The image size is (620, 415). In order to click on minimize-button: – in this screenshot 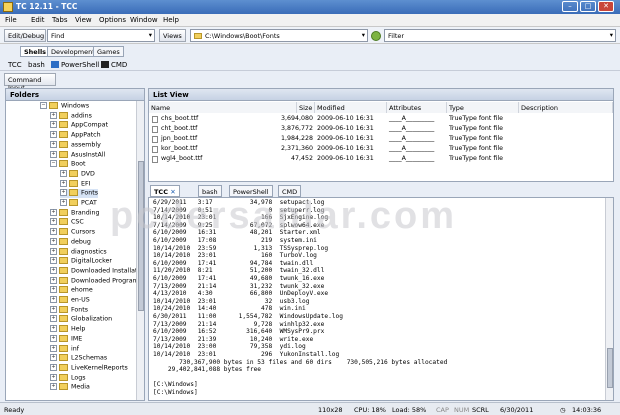, I will do `click(570, 6)`.